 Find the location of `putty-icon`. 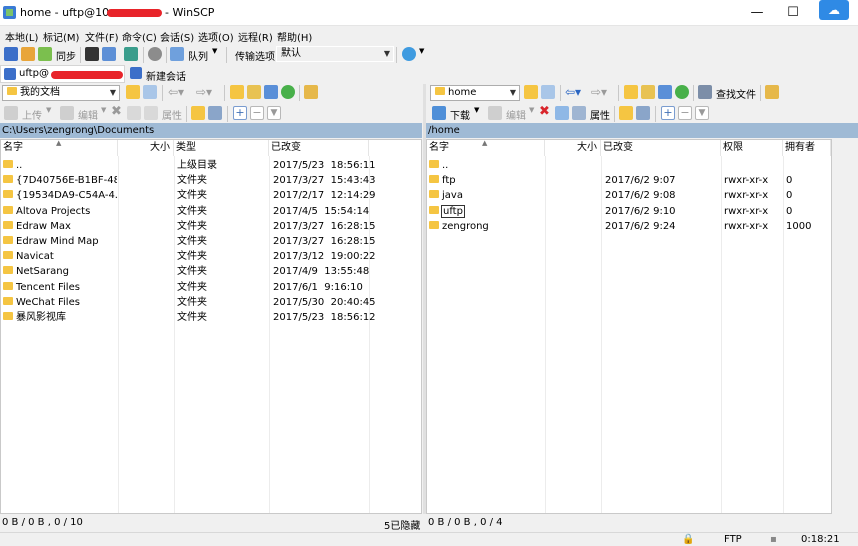

putty-icon is located at coordinates (109, 54).